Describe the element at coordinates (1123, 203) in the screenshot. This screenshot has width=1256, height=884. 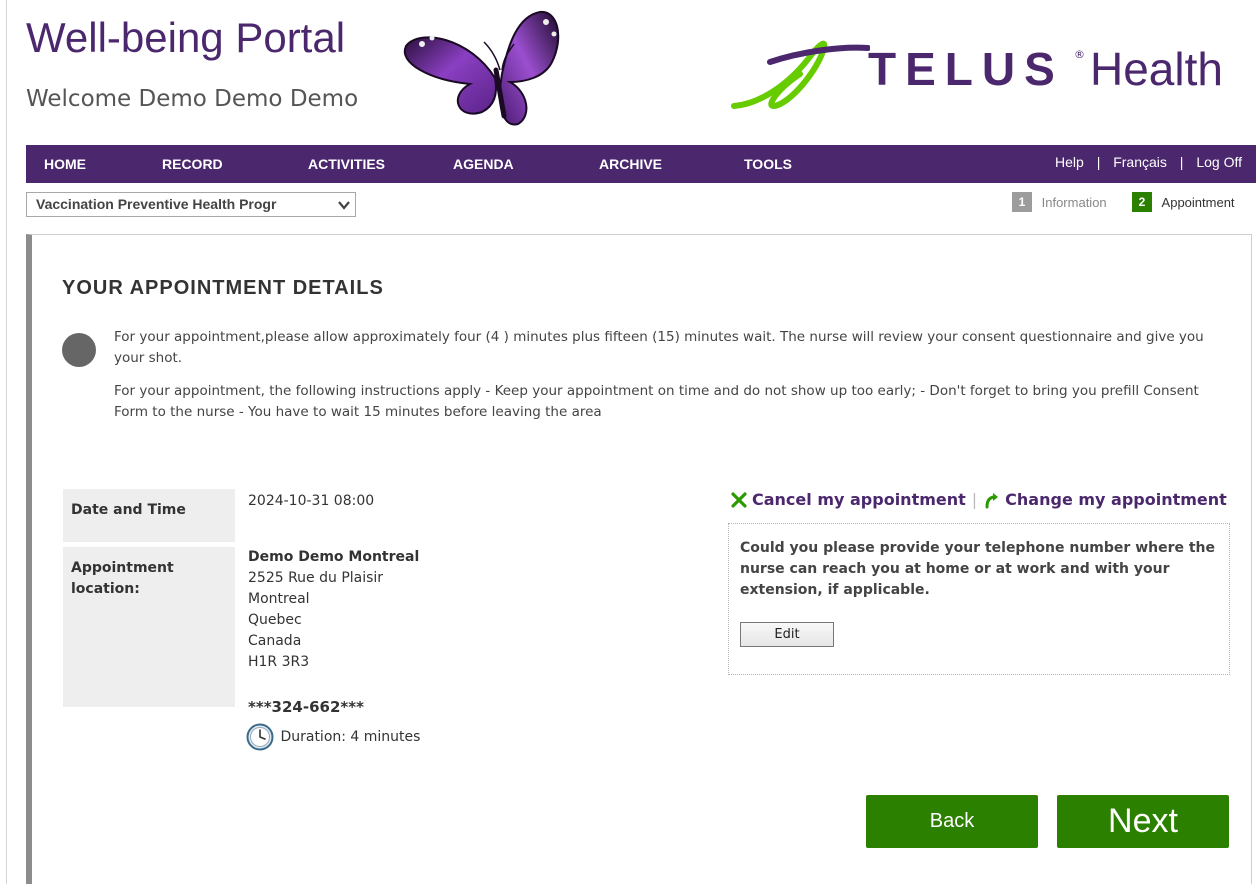
I see `progress-steps: 1 Information 2 Appointment` at that location.